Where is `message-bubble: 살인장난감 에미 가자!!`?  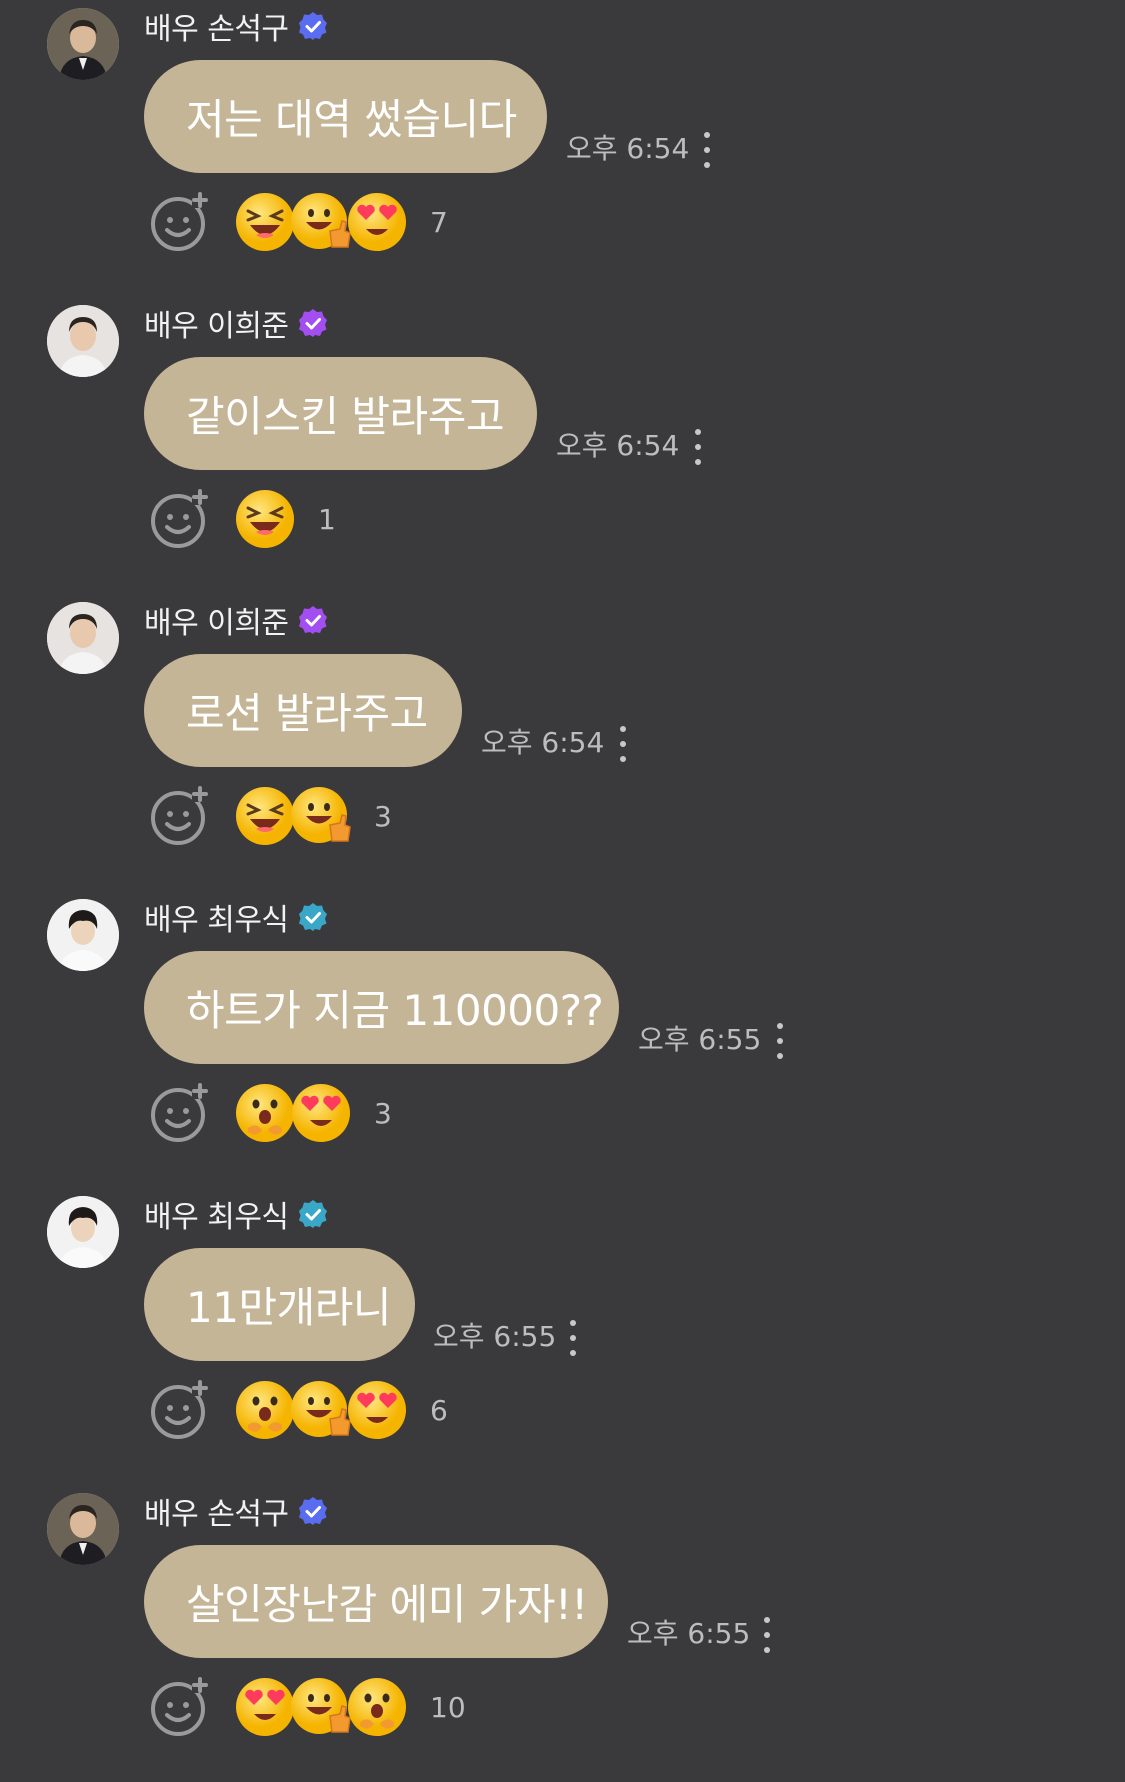 message-bubble: 살인장난감 에미 가자!! is located at coordinates (376, 1601).